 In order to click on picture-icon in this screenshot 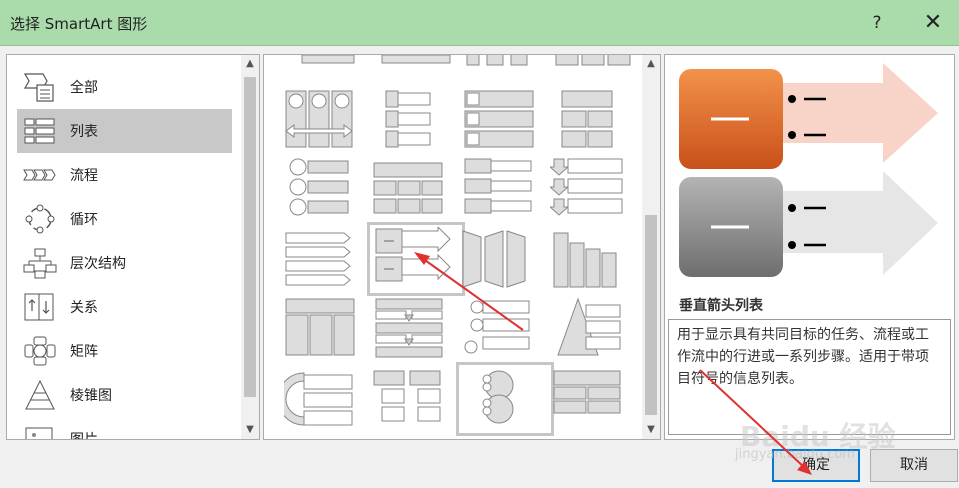, I will do `click(39, 433)`.